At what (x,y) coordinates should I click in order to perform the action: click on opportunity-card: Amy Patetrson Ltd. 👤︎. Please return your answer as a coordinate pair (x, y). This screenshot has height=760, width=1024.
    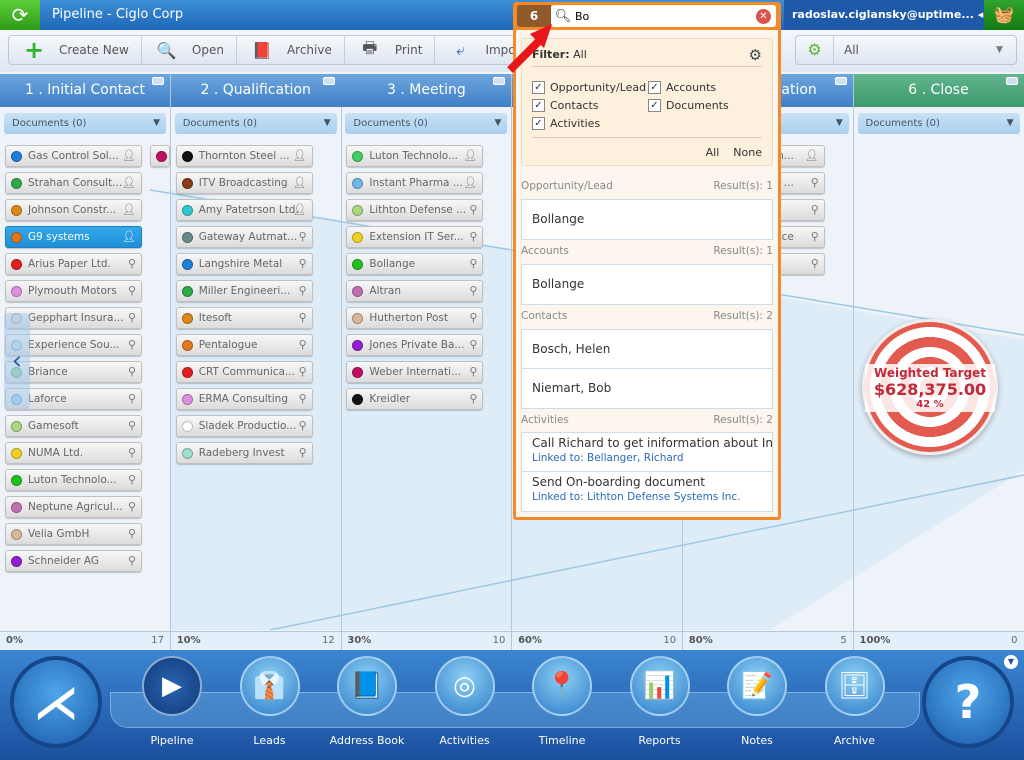
    Looking at the image, I should click on (244, 210).